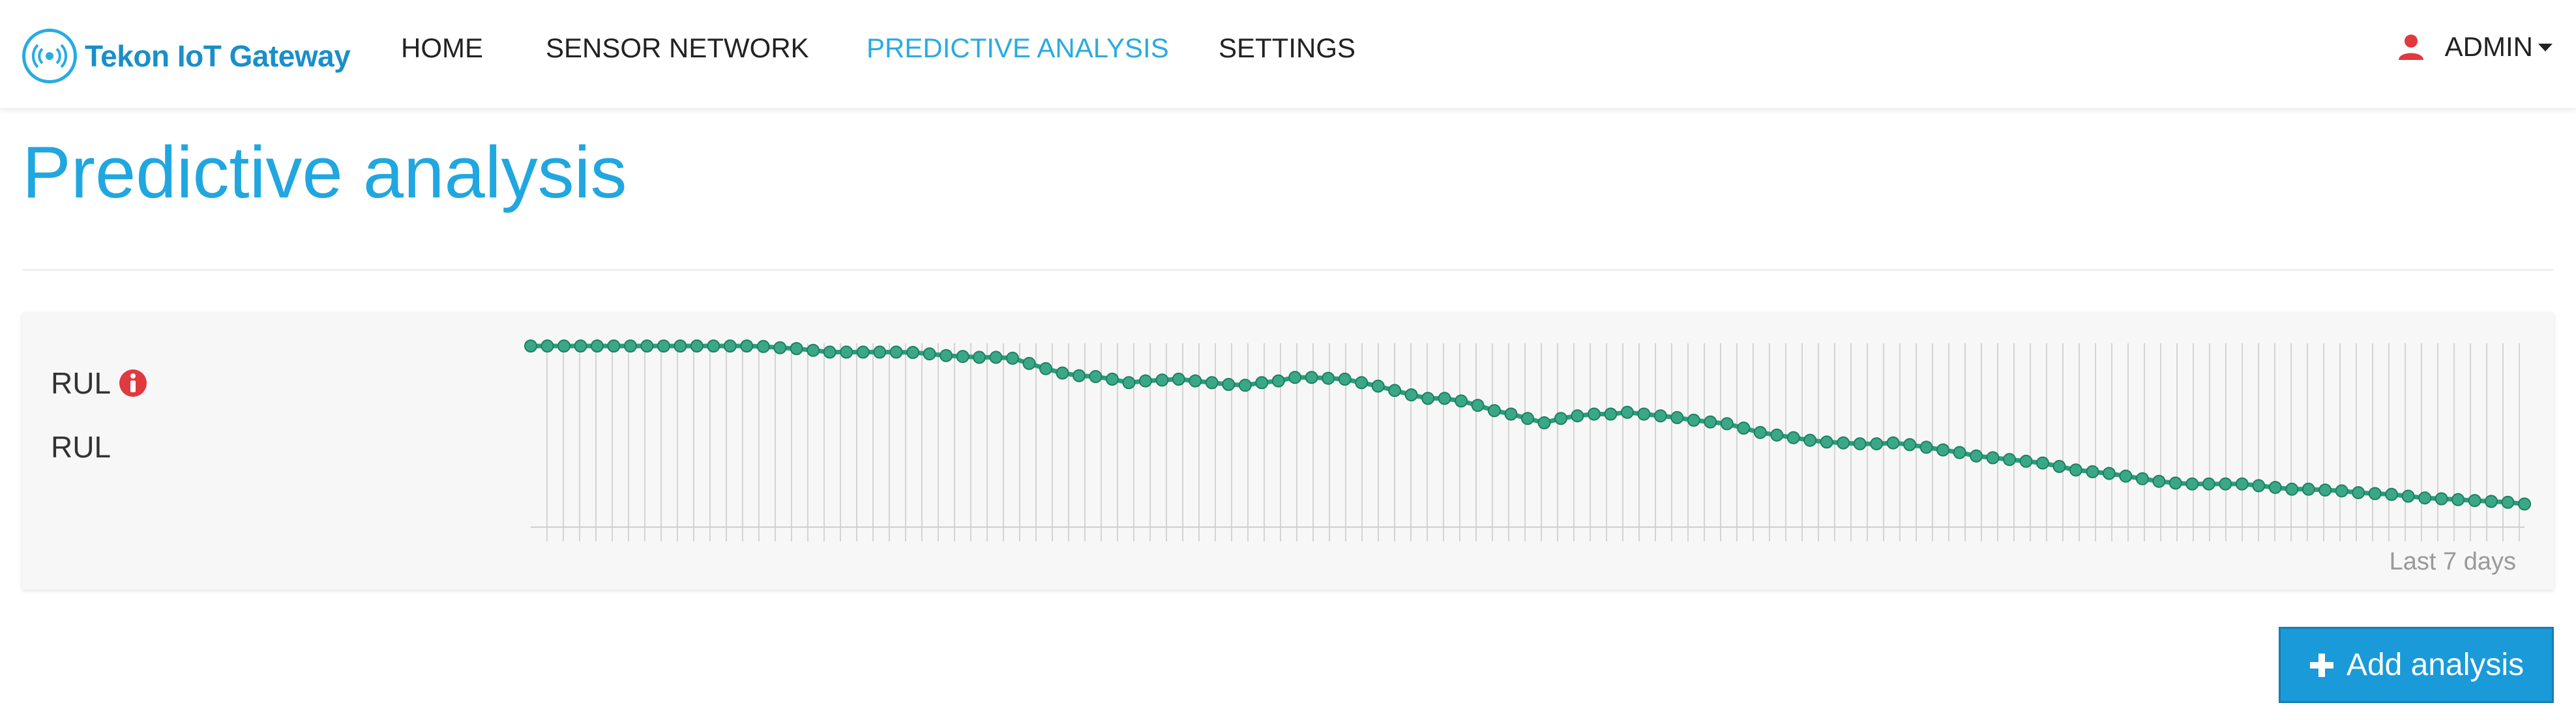 This screenshot has width=2576, height=720. Describe the element at coordinates (442, 49) in the screenshot. I see `nav-item-home: HOME` at that location.